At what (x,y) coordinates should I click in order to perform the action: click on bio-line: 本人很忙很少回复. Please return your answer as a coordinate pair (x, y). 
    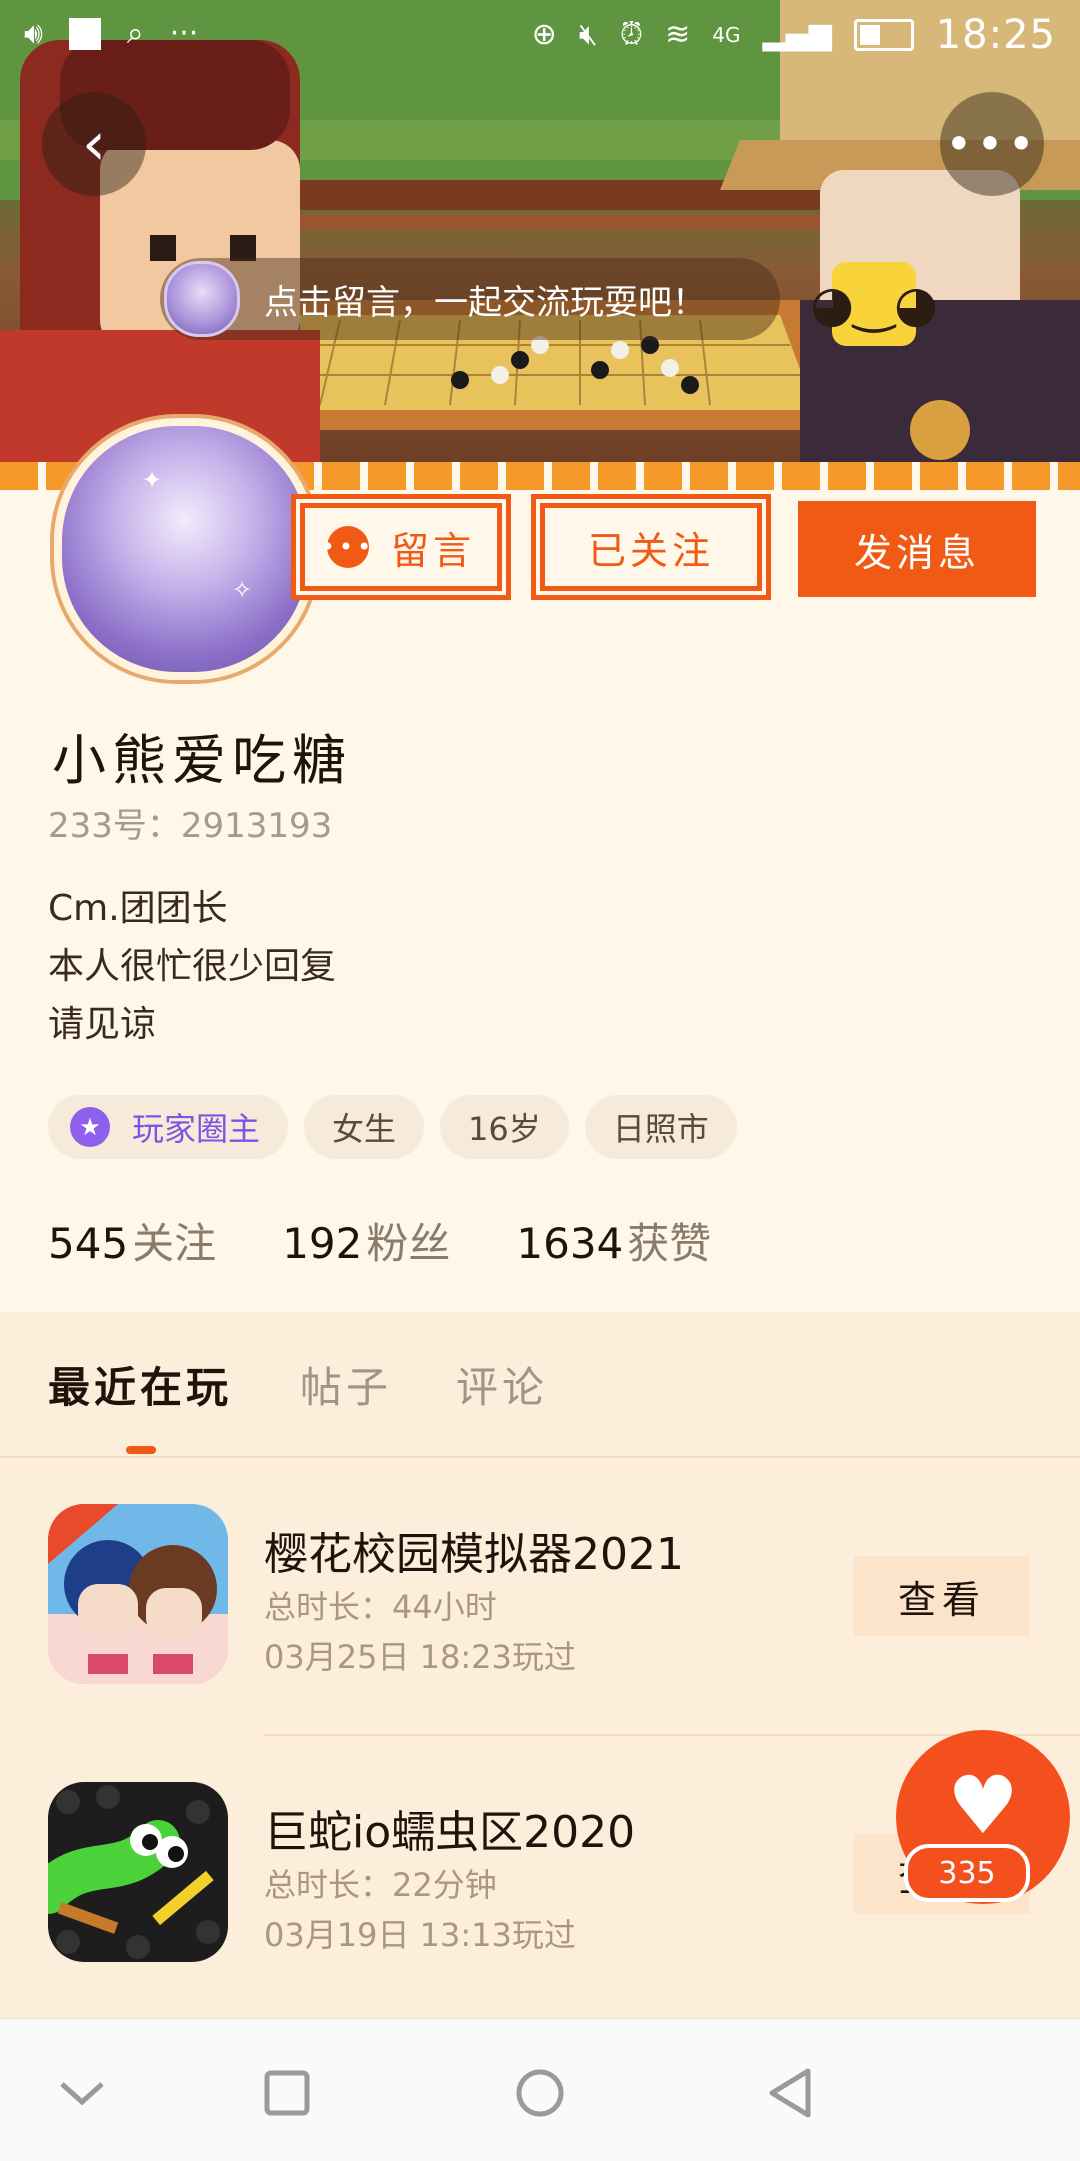
    Looking at the image, I should click on (192, 966).